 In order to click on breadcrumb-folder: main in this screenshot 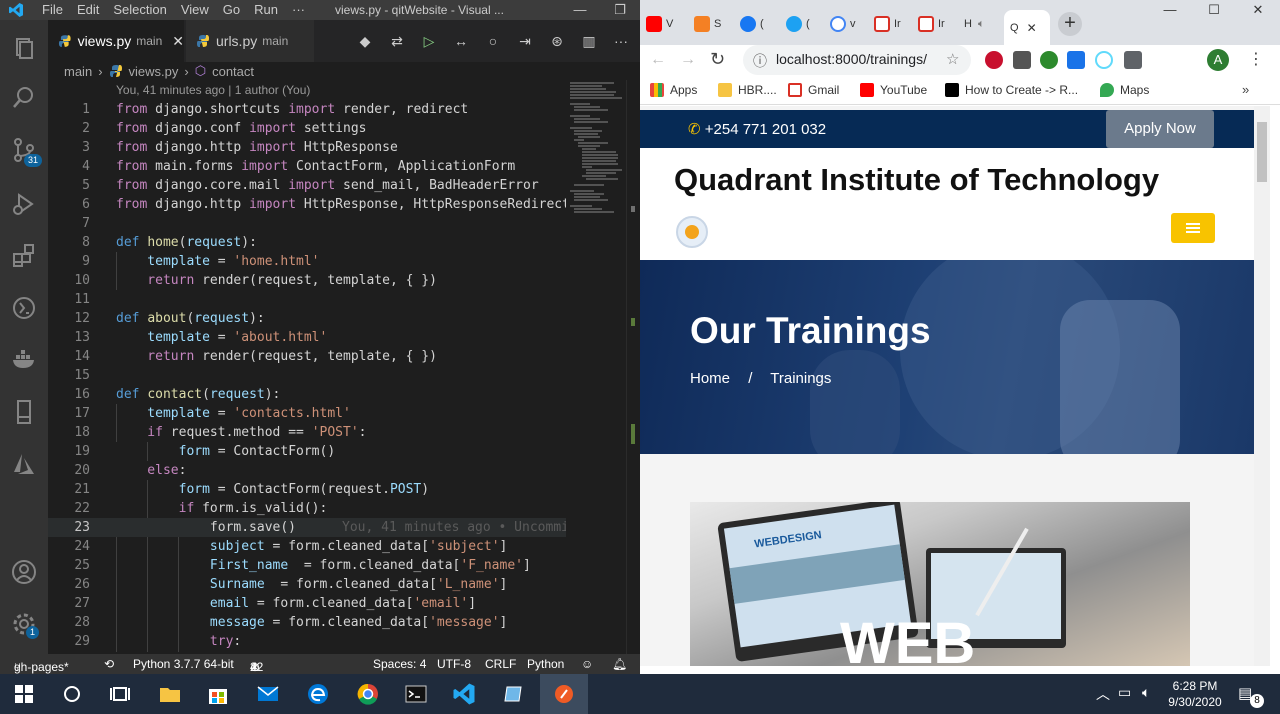, I will do `click(78, 71)`.